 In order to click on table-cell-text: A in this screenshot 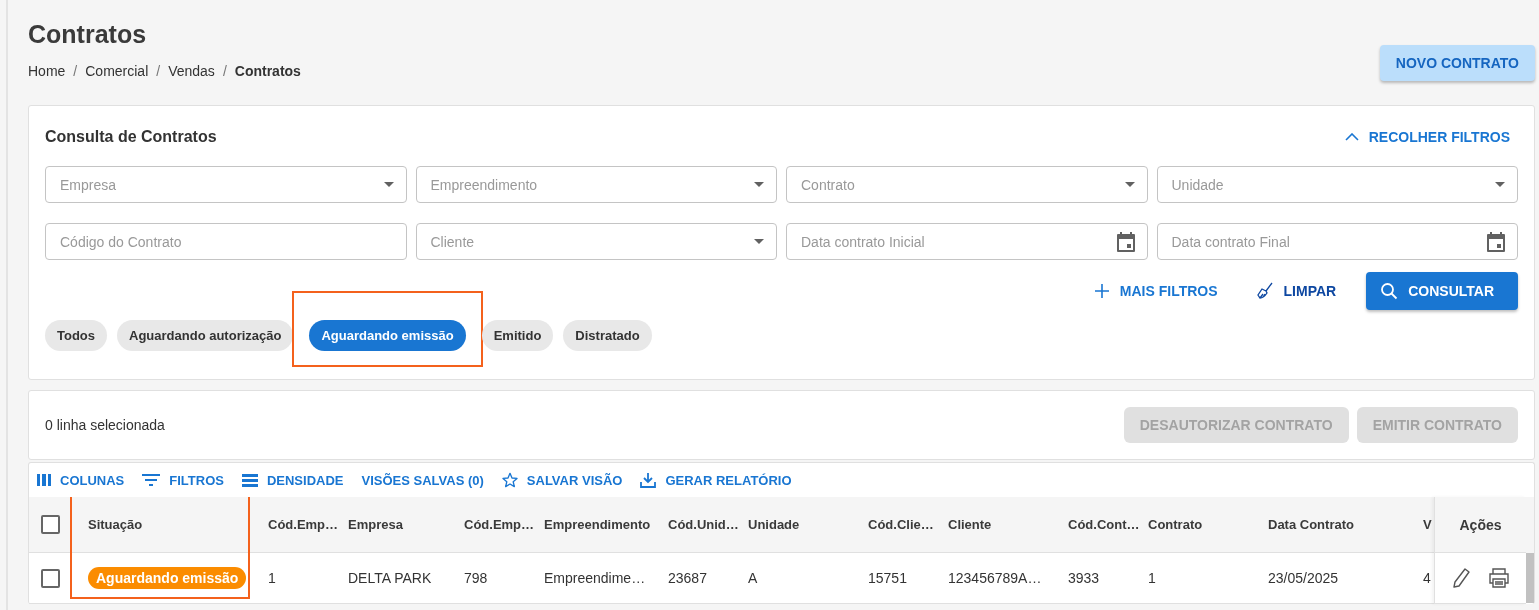, I will do `click(753, 578)`.